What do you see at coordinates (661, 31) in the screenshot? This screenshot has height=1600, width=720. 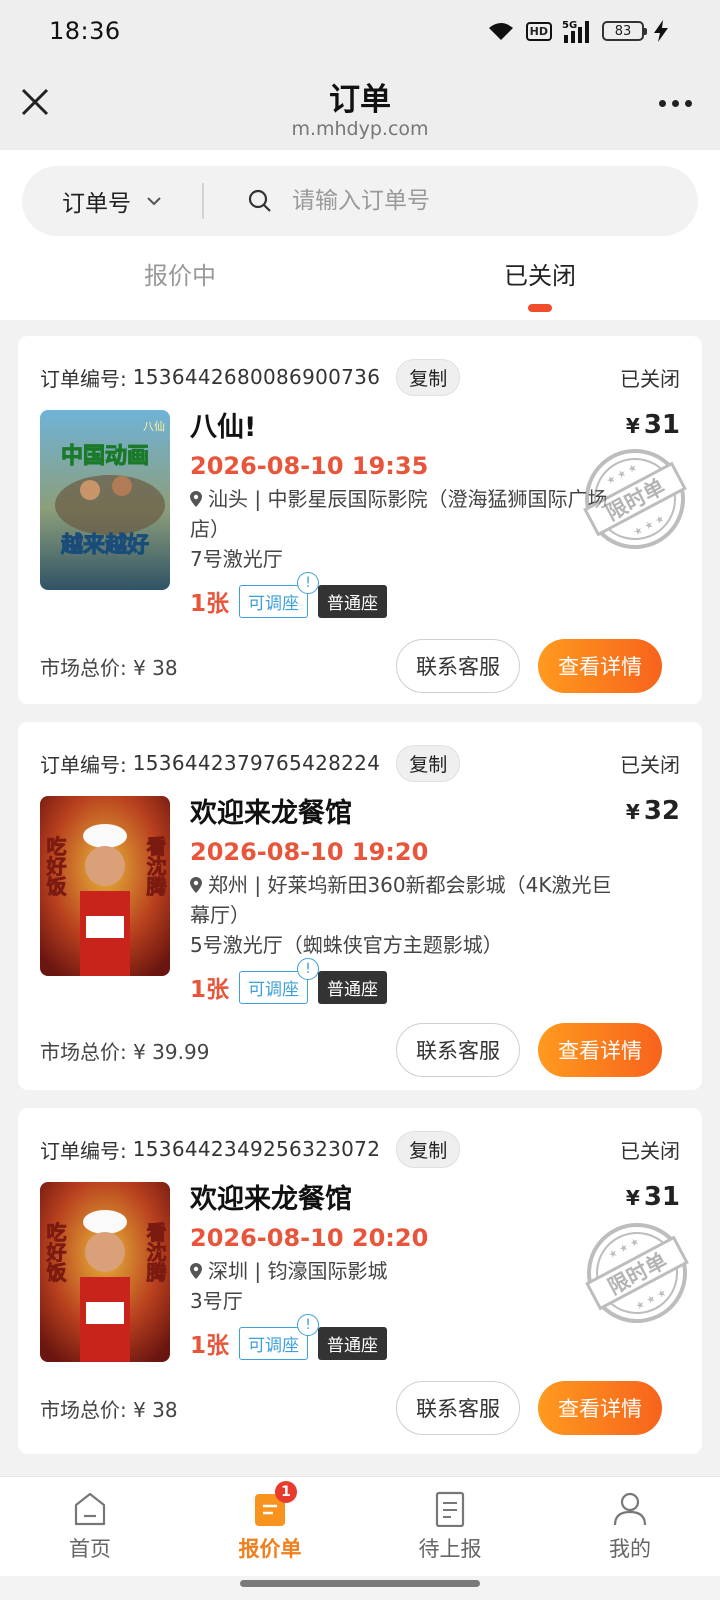 I see `charging-icon` at bounding box center [661, 31].